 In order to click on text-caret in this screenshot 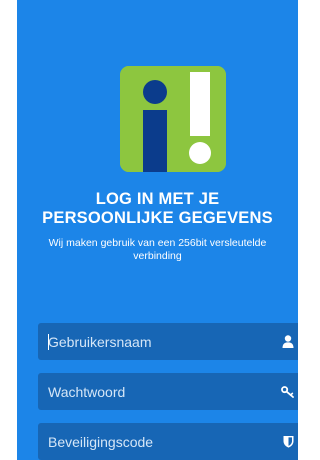, I will do `click(48, 342)`.